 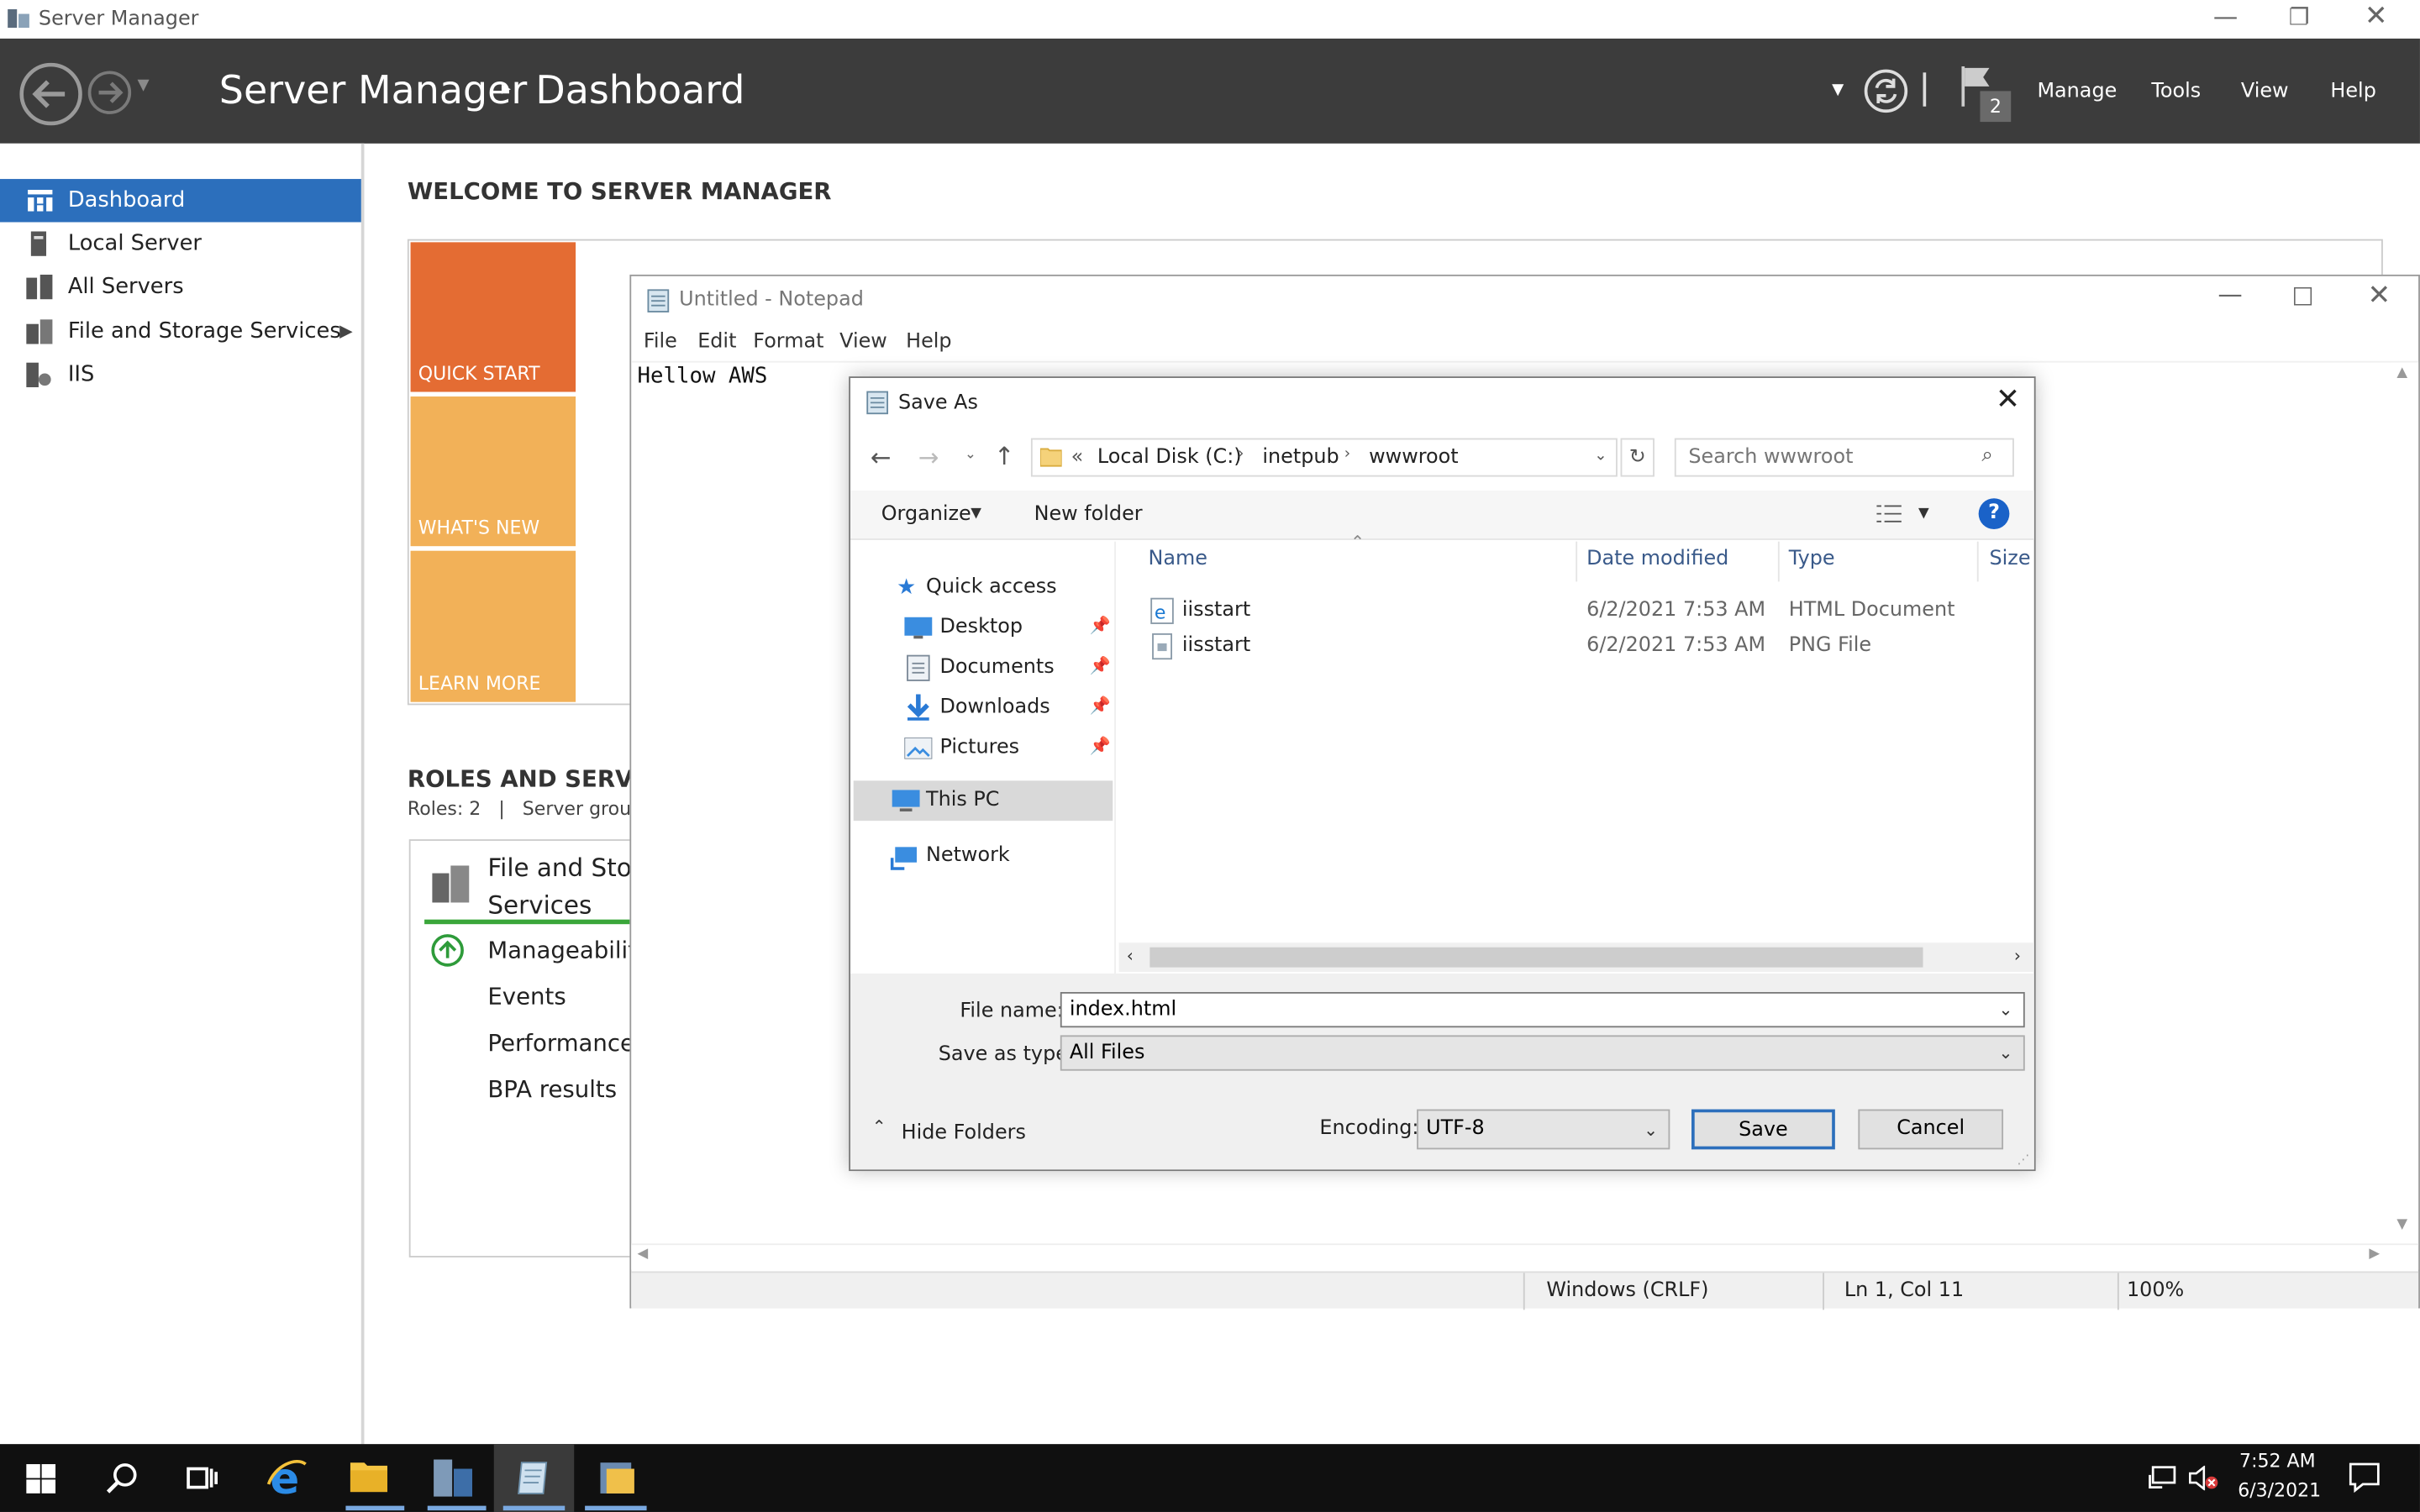 What do you see at coordinates (2204, 1478) in the screenshot?
I see `volume-muted-icon` at bounding box center [2204, 1478].